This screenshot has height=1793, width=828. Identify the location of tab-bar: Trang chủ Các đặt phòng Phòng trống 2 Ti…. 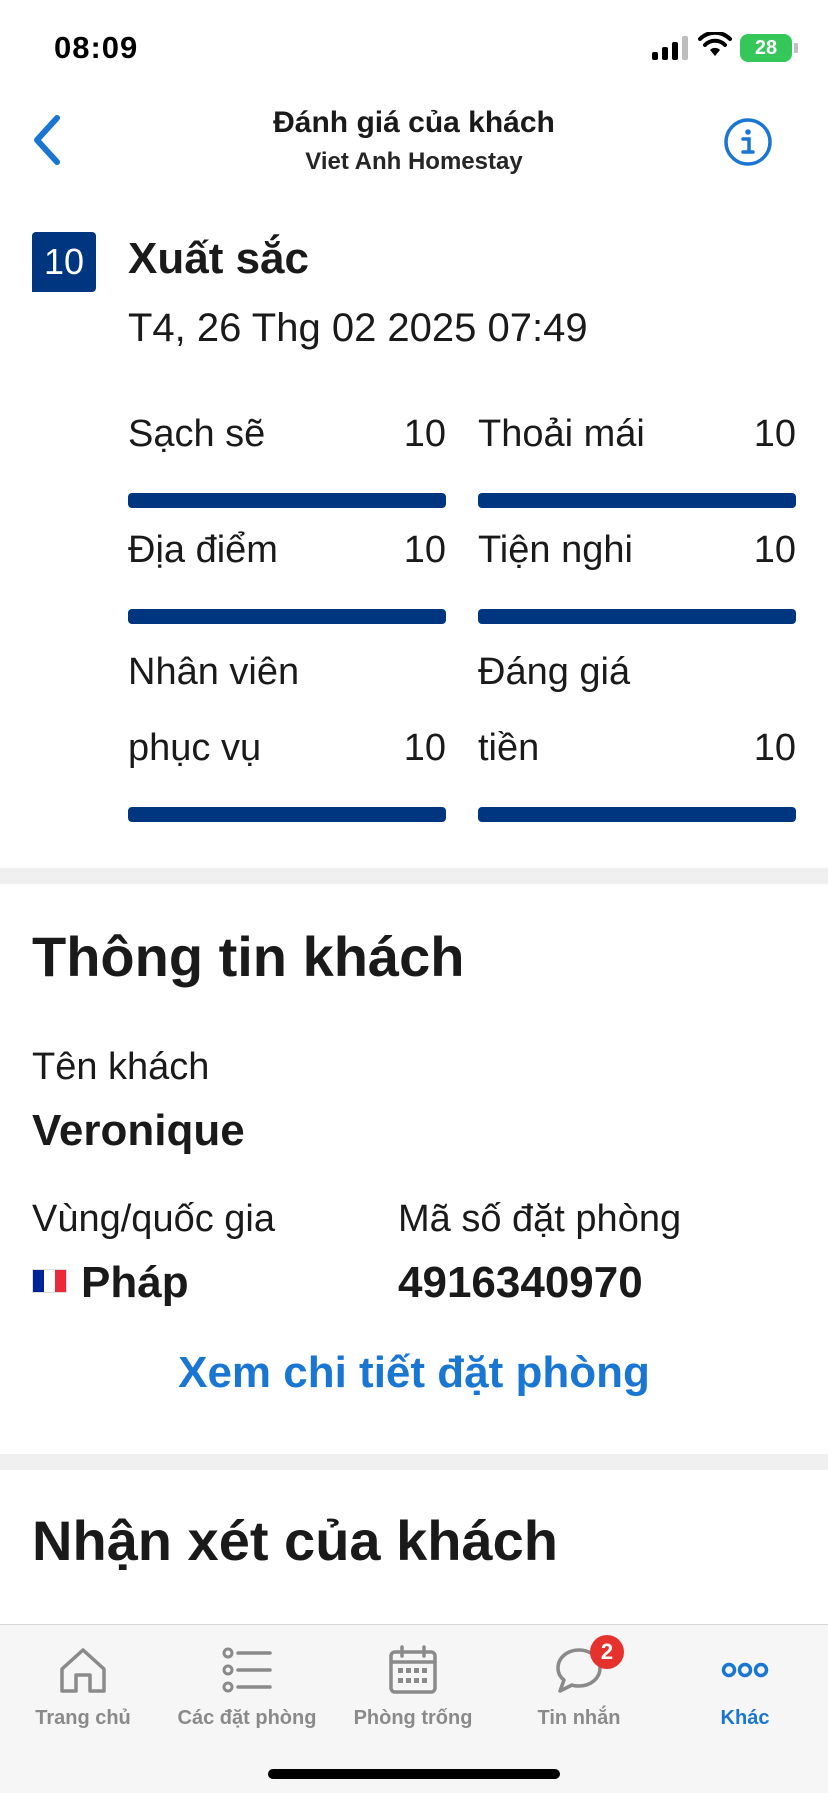
(414, 1708).